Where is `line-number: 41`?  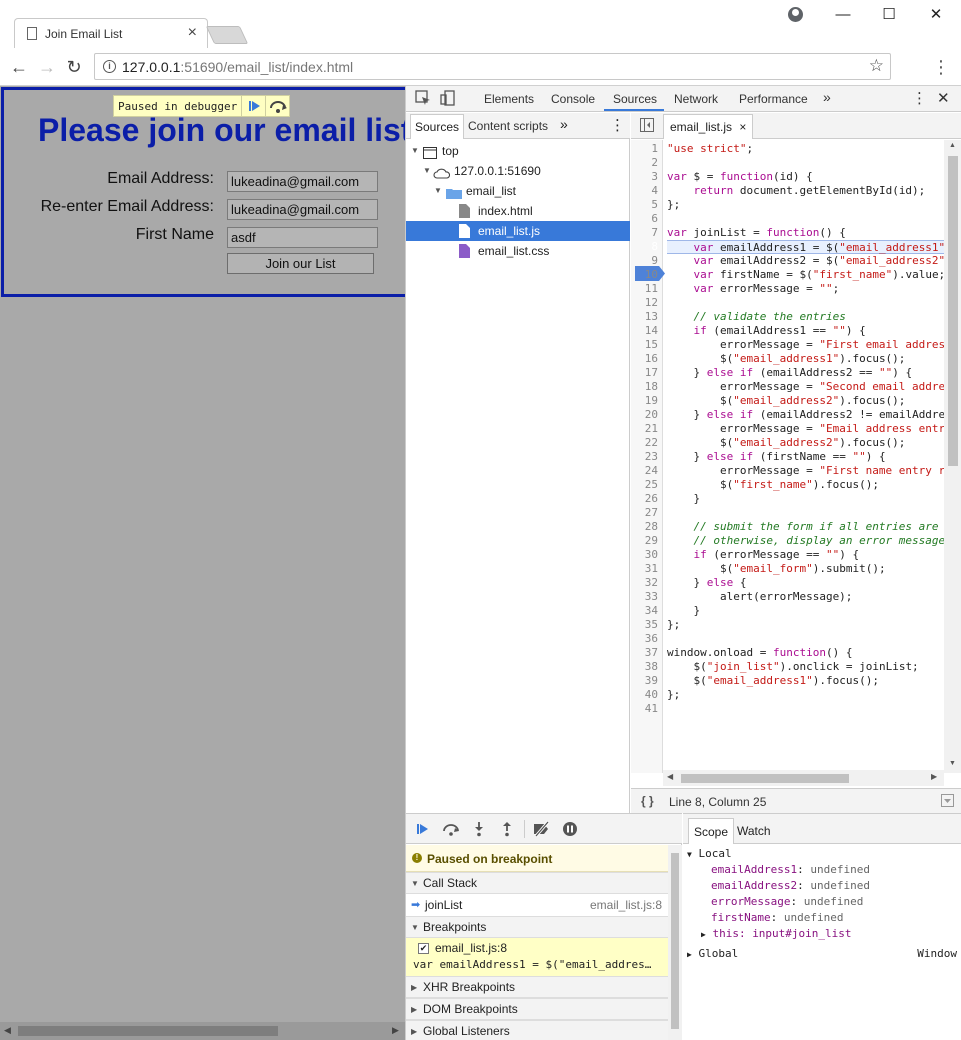
line-number: 41 is located at coordinates (651, 709).